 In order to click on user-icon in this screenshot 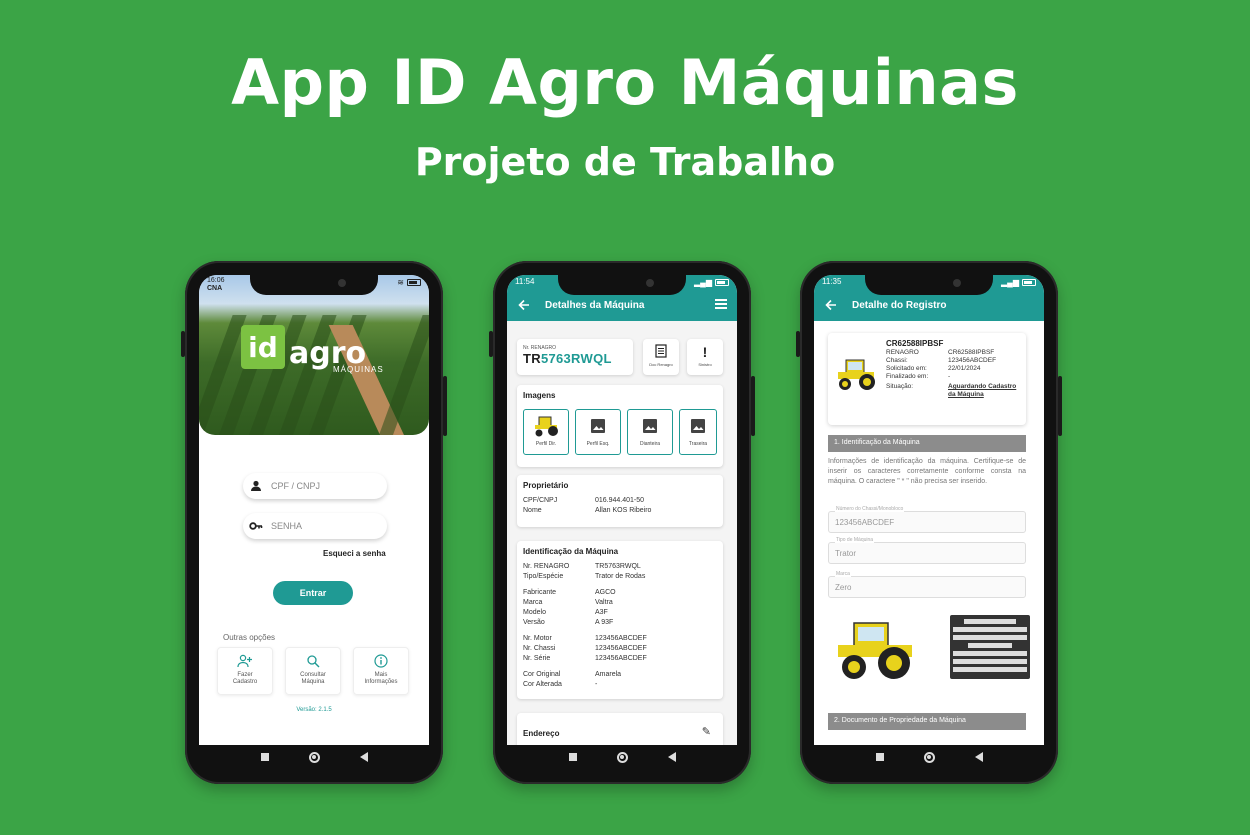, I will do `click(256, 485)`.